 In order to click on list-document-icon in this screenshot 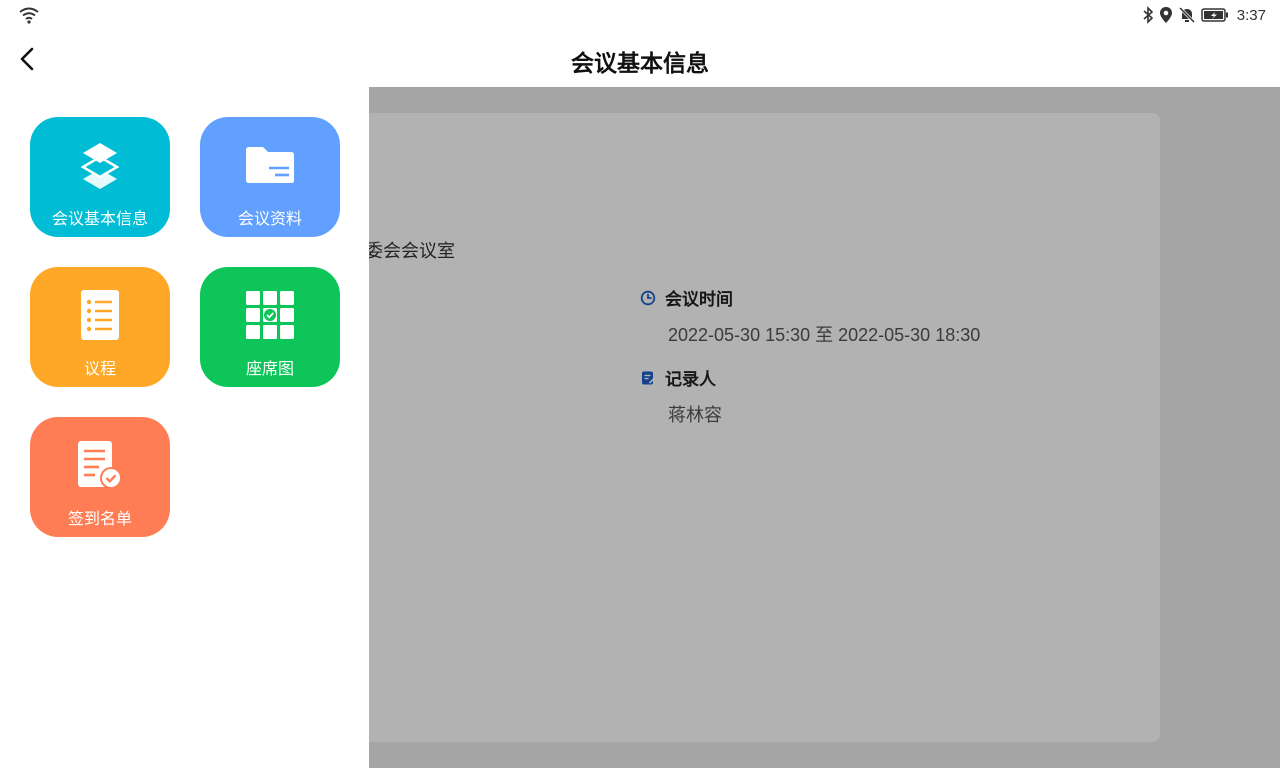, I will do `click(100, 315)`.